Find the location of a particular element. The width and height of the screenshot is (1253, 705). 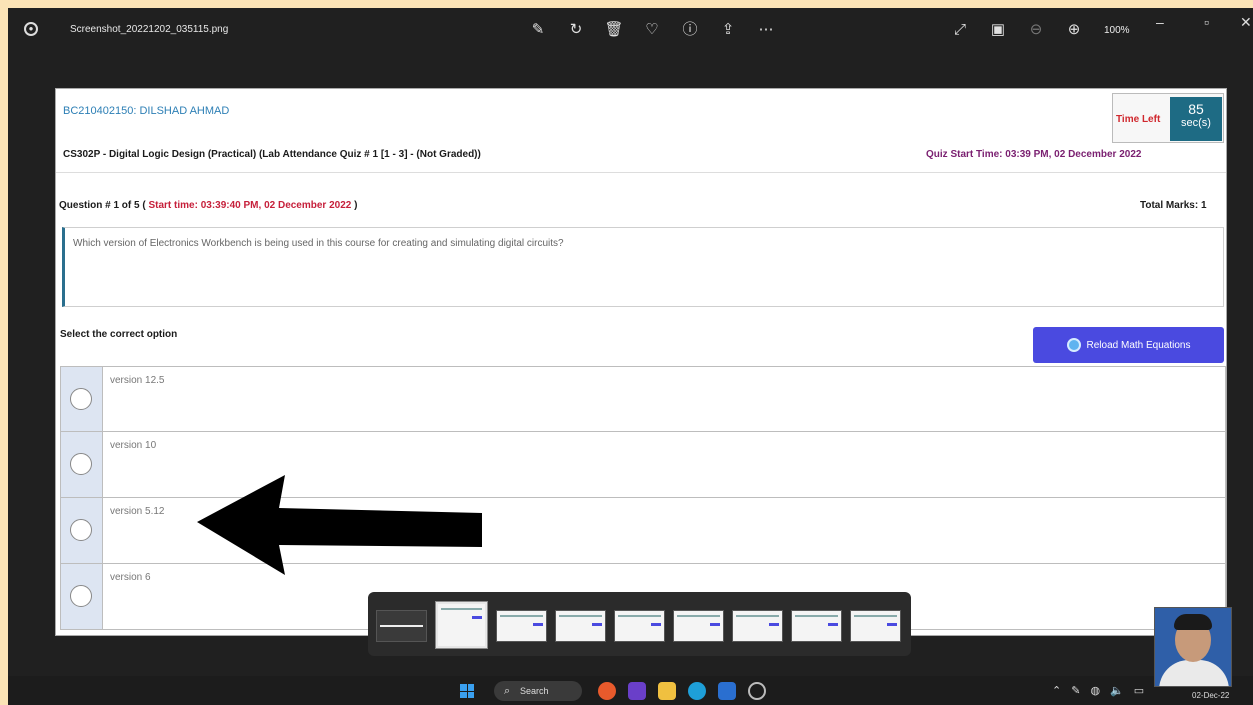

search-label: Search is located at coordinates (534, 691).